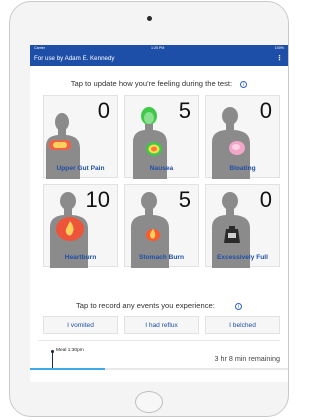 The width and height of the screenshot is (320, 420). I want to click on symptom-label: Nausea, so click(161, 168).